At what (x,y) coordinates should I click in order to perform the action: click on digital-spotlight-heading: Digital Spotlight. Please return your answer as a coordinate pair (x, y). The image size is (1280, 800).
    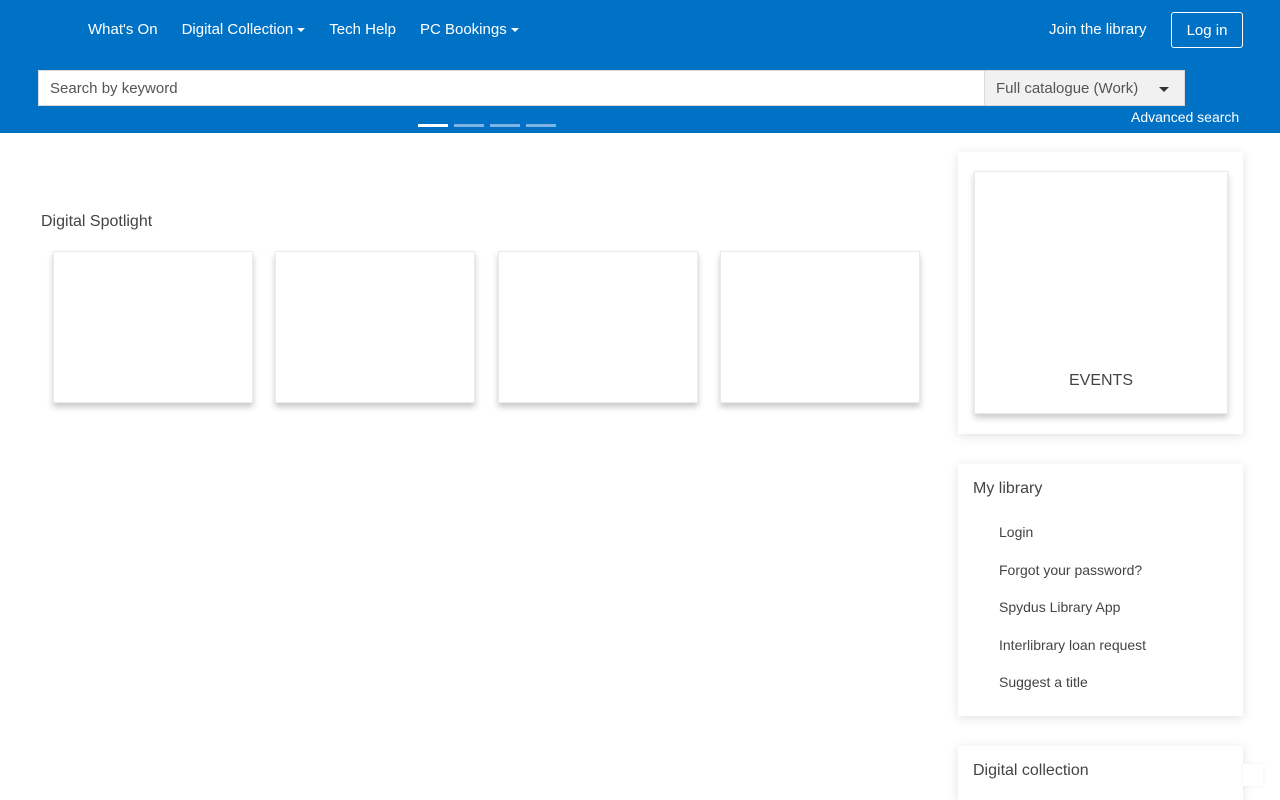
    Looking at the image, I should click on (97, 221).